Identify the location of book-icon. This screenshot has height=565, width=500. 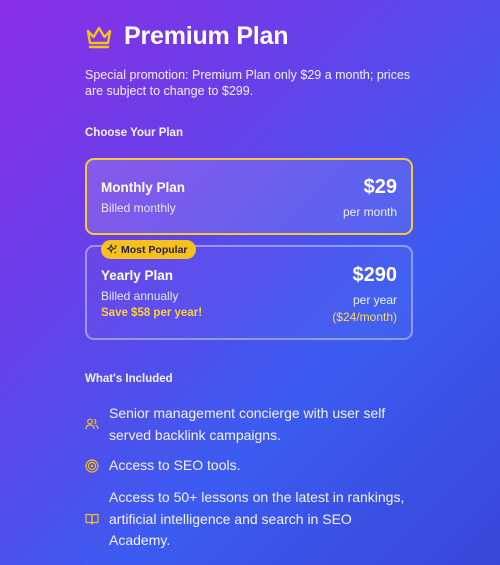
(92, 519).